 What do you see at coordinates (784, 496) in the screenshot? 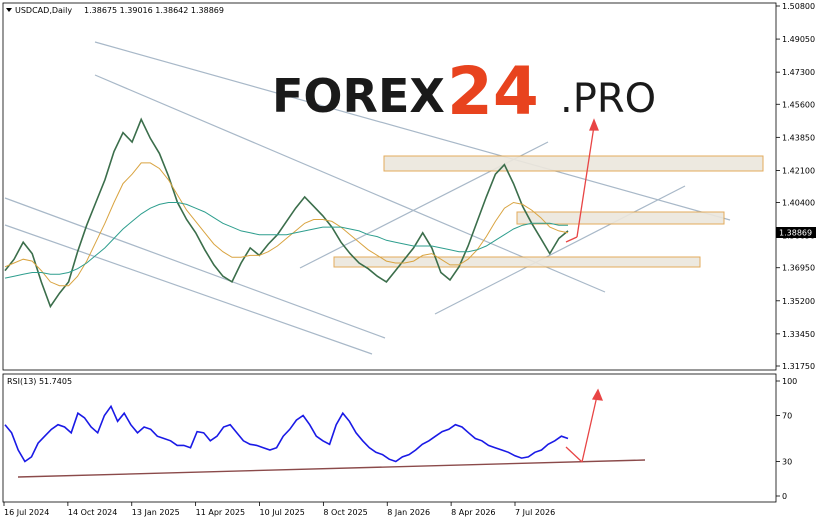
I see `rsi-tick-label: 0` at bounding box center [784, 496].